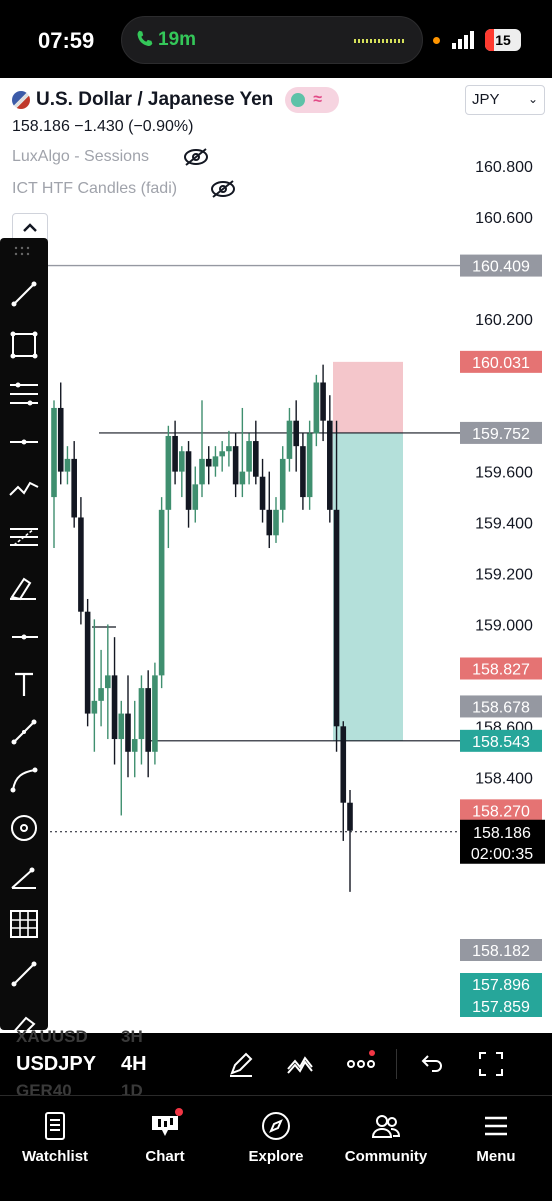 The height and width of the screenshot is (1201, 552). What do you see at coordinates (501, 669) in the screenshot?
I see `price-label: 158.827` at bounding box center [501, 669].